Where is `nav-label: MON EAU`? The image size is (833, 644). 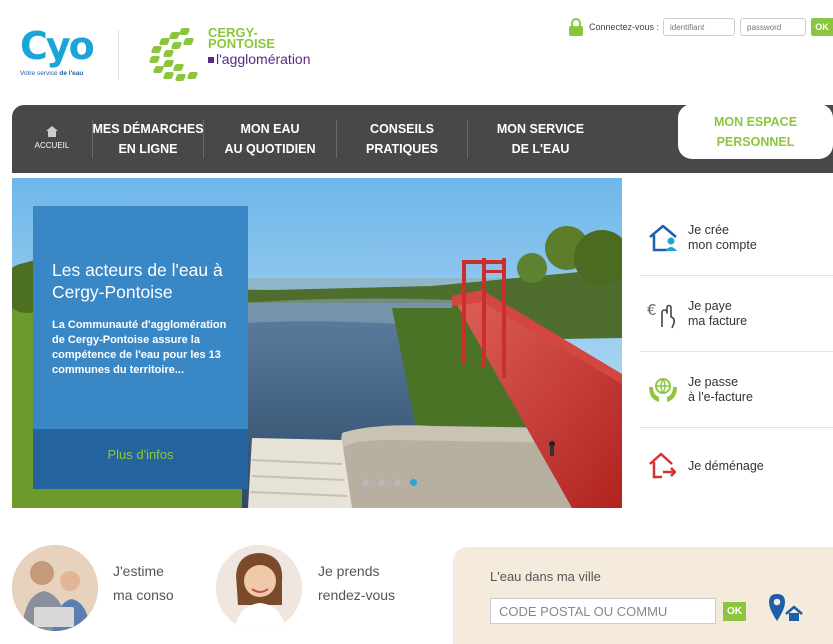 nav-label: MON EAU is located at coordinates (270, 129).